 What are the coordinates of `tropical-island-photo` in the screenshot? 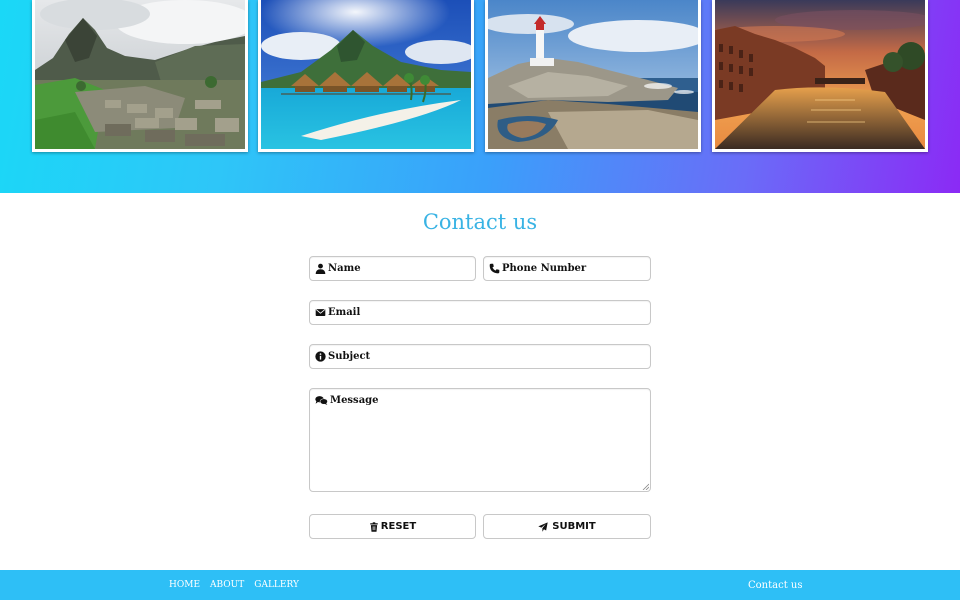 It's located at (366, 74).